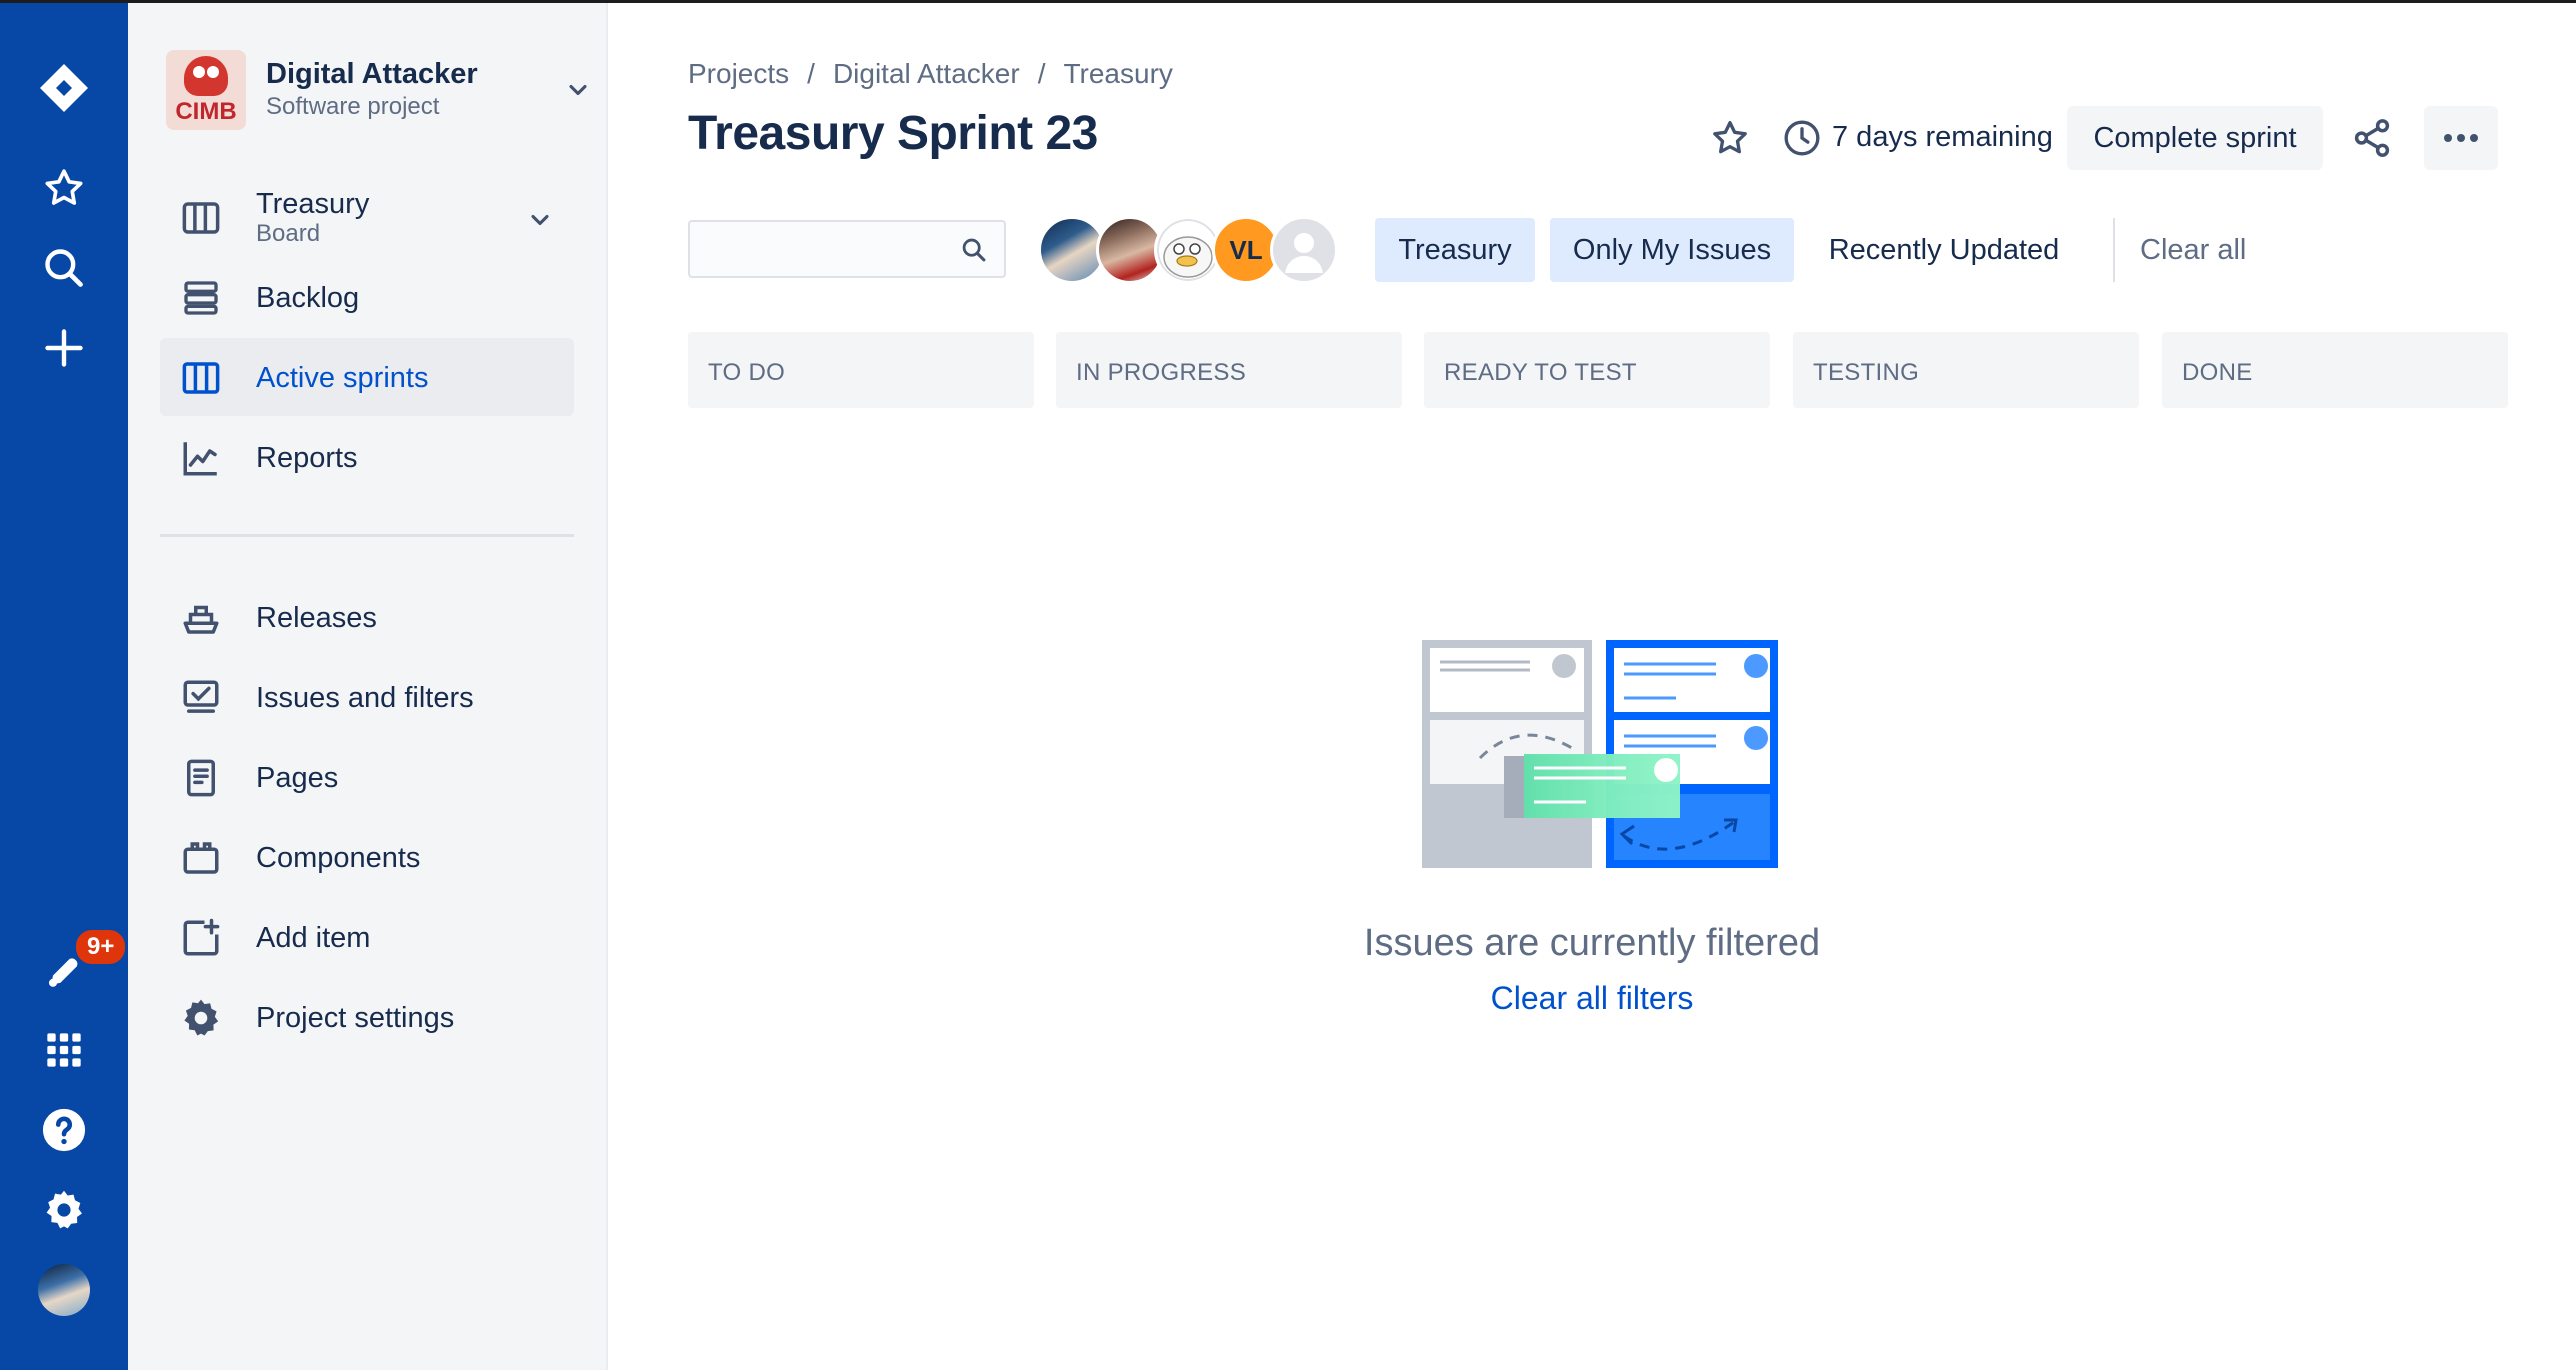 The height and width of the screenshot is (1370, 2576). Describe the element at coordinates (367, 535) in the screenshot. I see `sidebar-divider` at that location.